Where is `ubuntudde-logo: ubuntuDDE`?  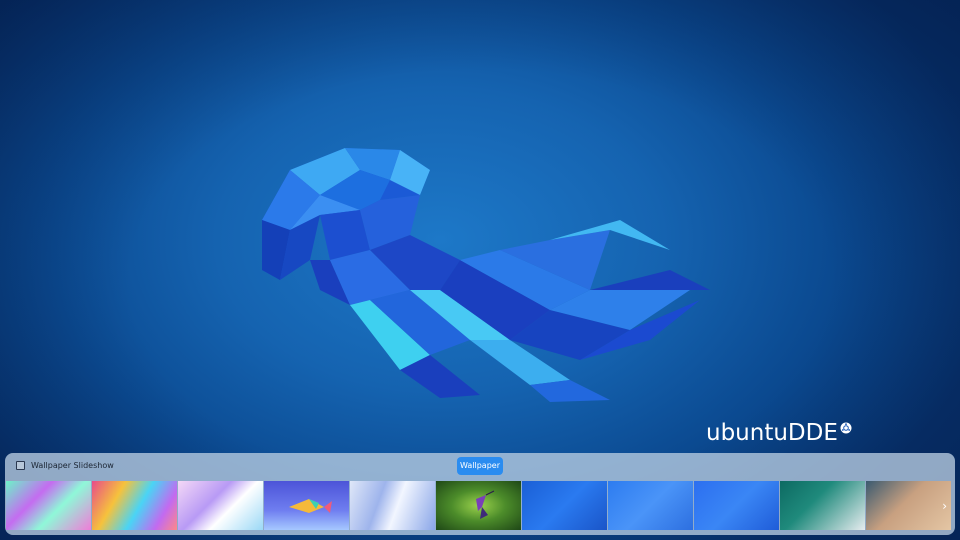 ubuntudde-logo: ubuntuDDE is located at coordinates (779, 433).